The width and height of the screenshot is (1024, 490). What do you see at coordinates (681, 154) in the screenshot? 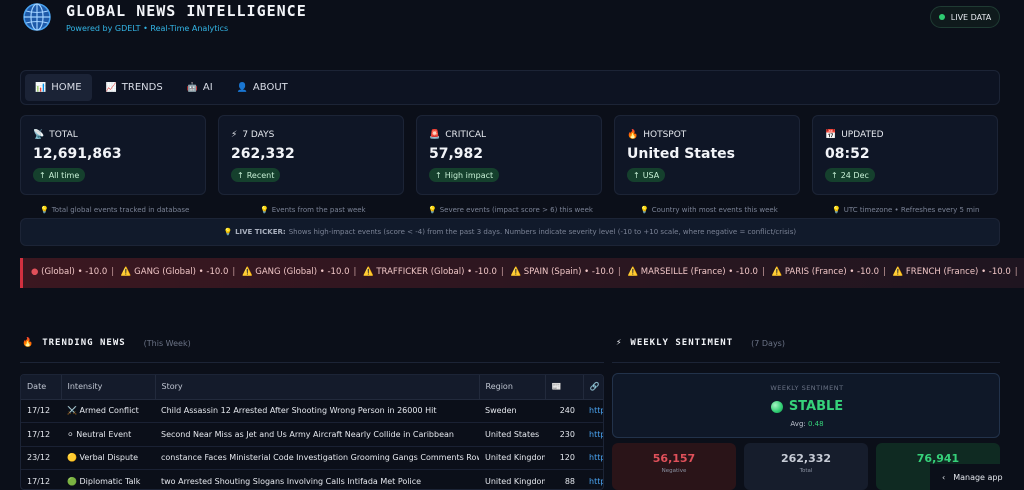
I see `stat-value: United States` at bounding box center [681, 154].